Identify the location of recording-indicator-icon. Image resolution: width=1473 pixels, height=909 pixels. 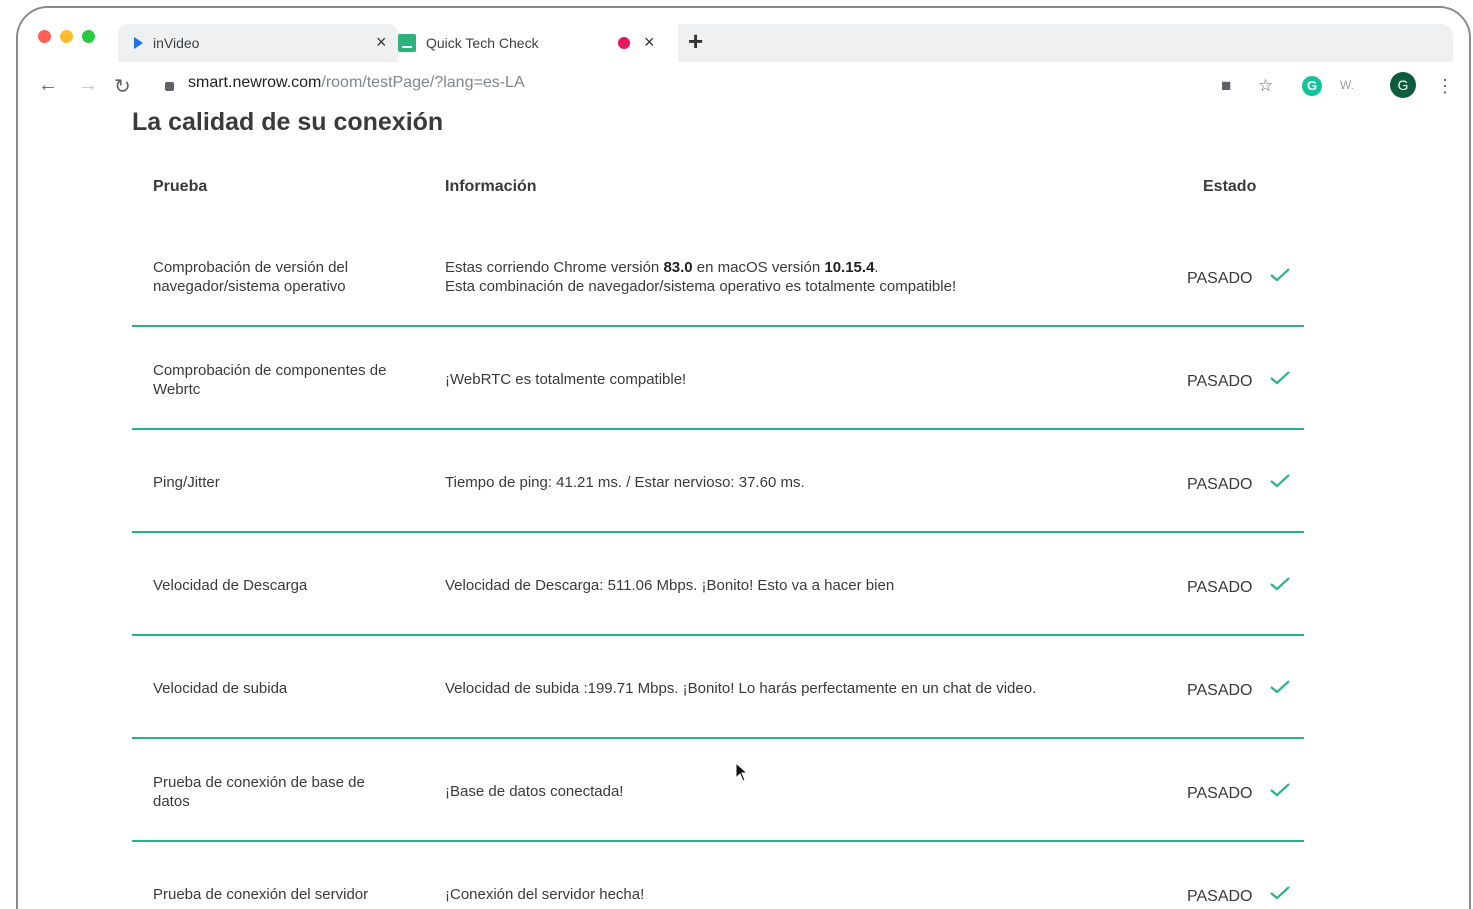
(624, 43).